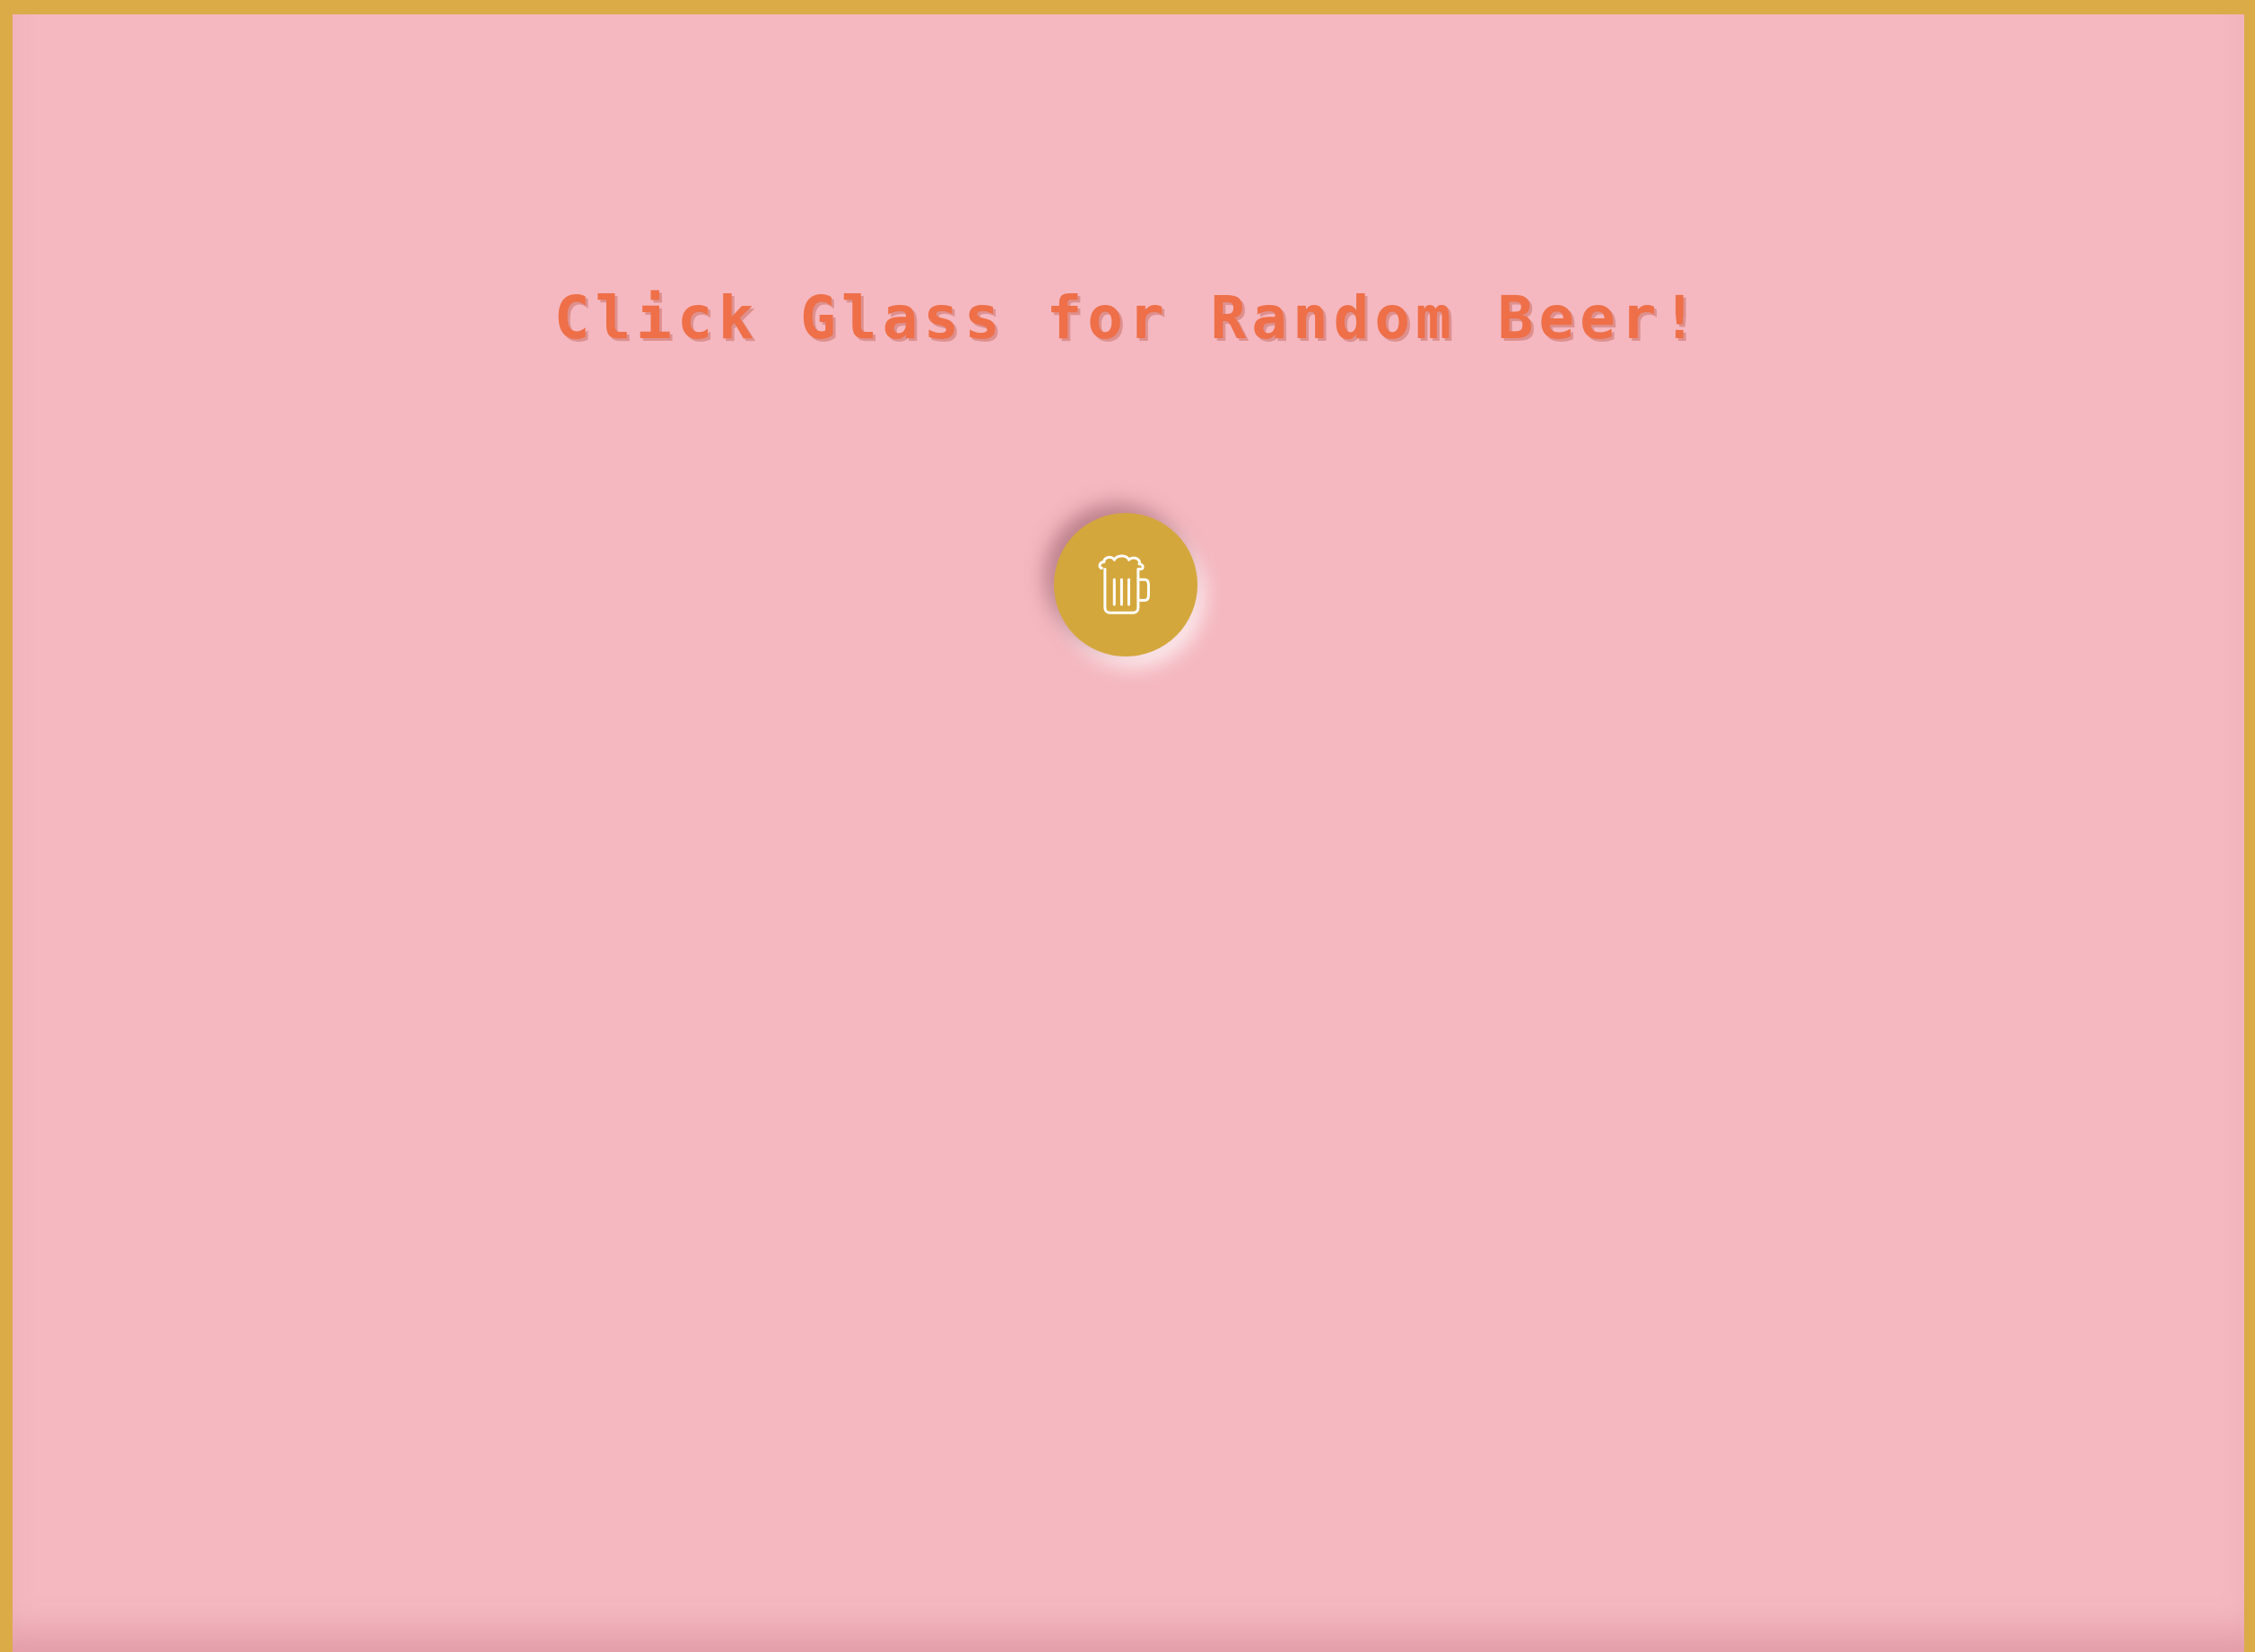 The height and width of the screenshot is (1652, 2255). Describe the element at coordinates (1128, 317) in the screenshot. I see `page-title: Click Glass for Random Beer!` at that location.